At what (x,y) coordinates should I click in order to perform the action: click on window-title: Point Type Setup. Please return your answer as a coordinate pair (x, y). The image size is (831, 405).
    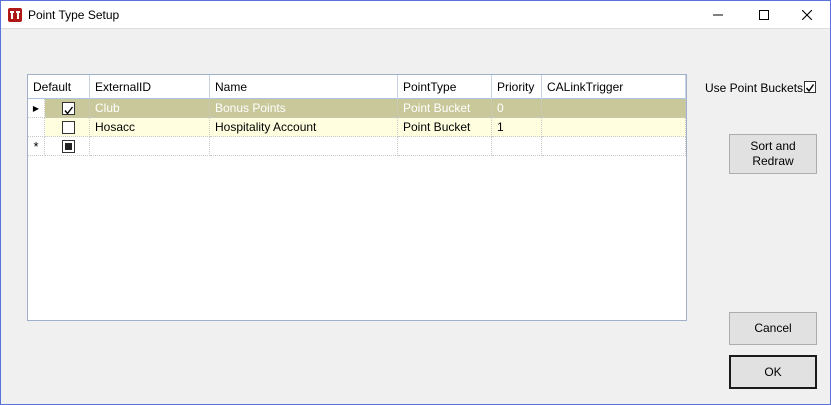
    Looking at the image, I should click on (74, 15).